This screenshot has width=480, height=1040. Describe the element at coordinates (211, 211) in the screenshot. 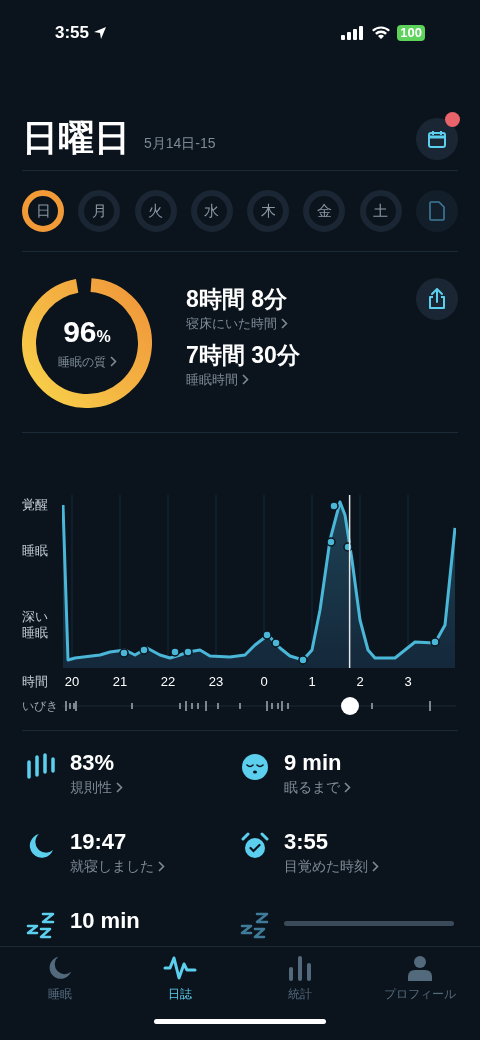

I see `day-button: 水` at that location.